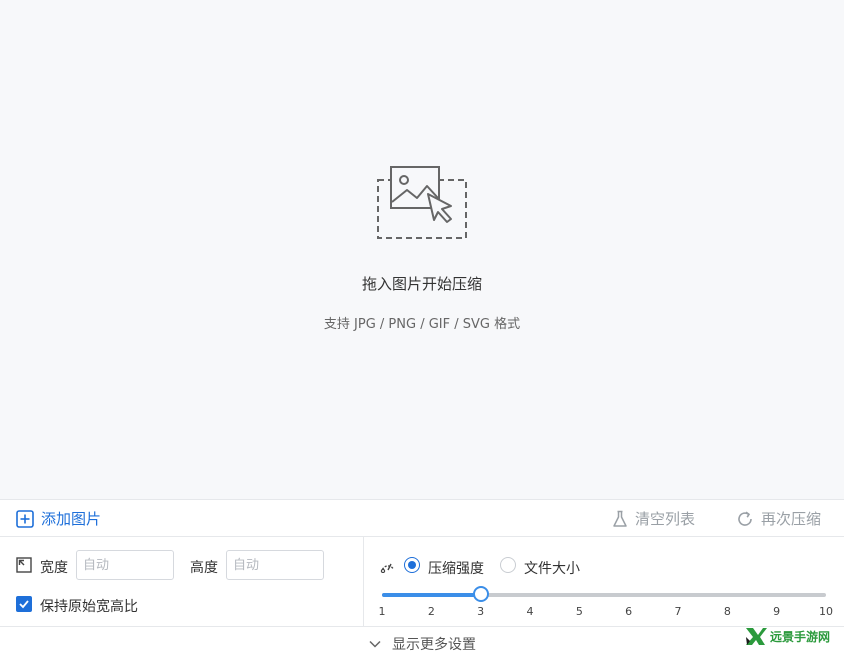 The width and height of the screenshot is (844, 661). I want to click on width-label: 宽度, so click(54, 568).